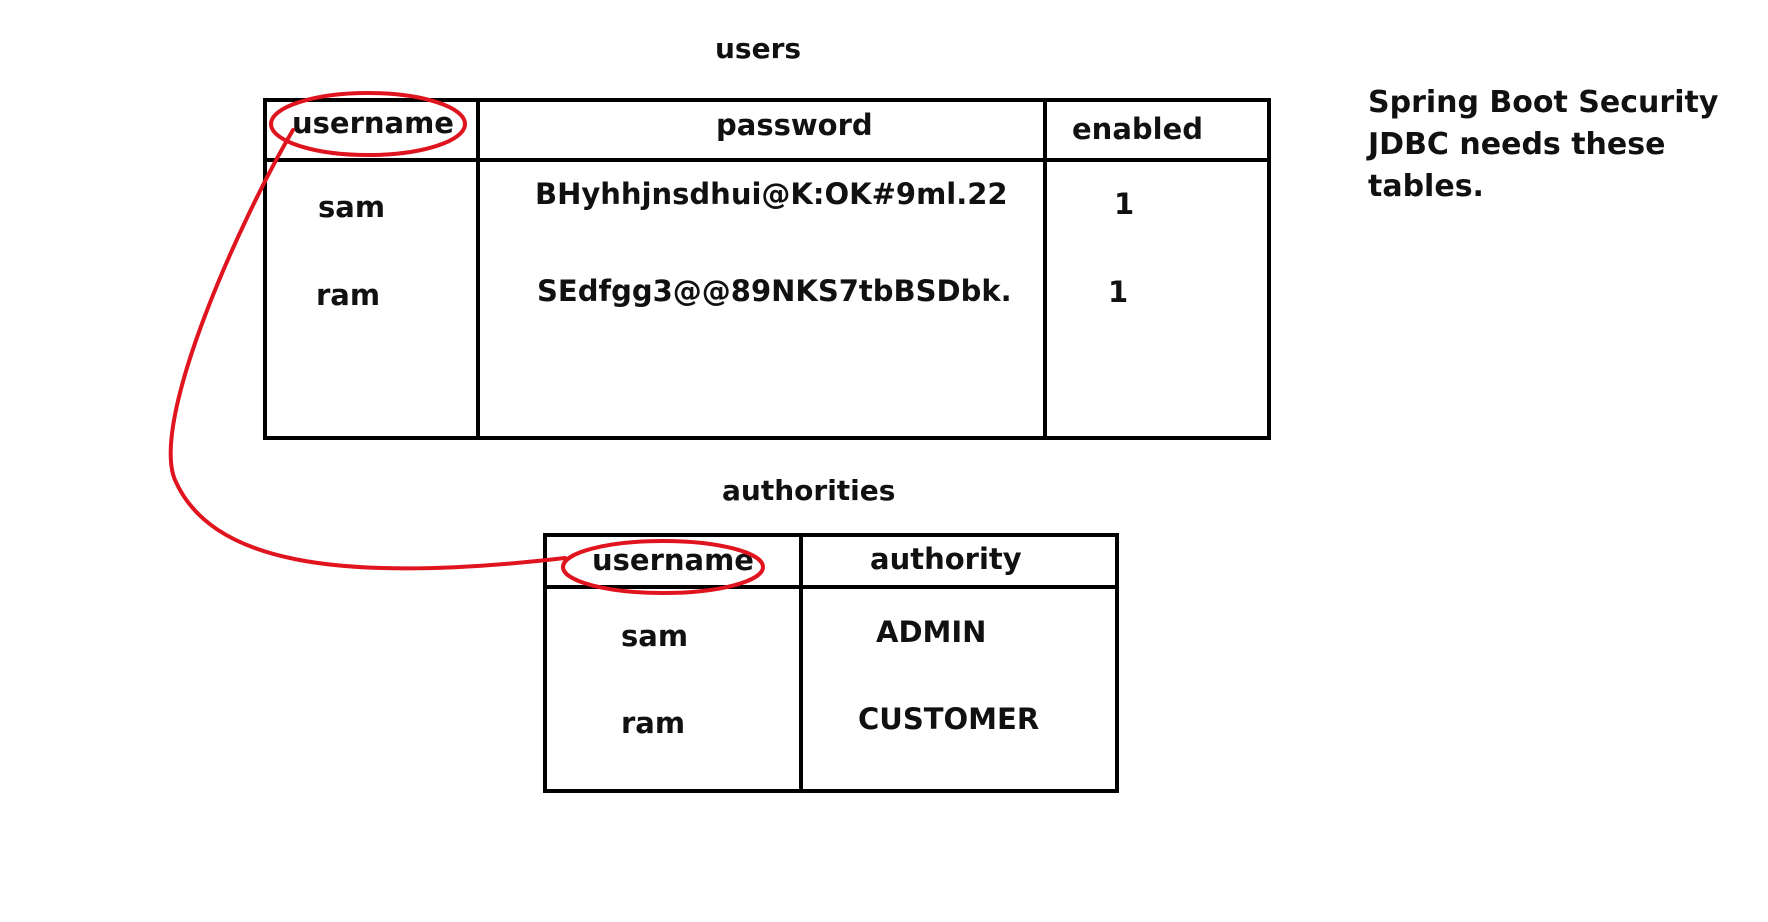 The width and height of the screenshot is (1768, 922). What do you see at coordinates (368, 124) in the screenshot?
I see `users-username-circle` at bounding box center [368, 124].